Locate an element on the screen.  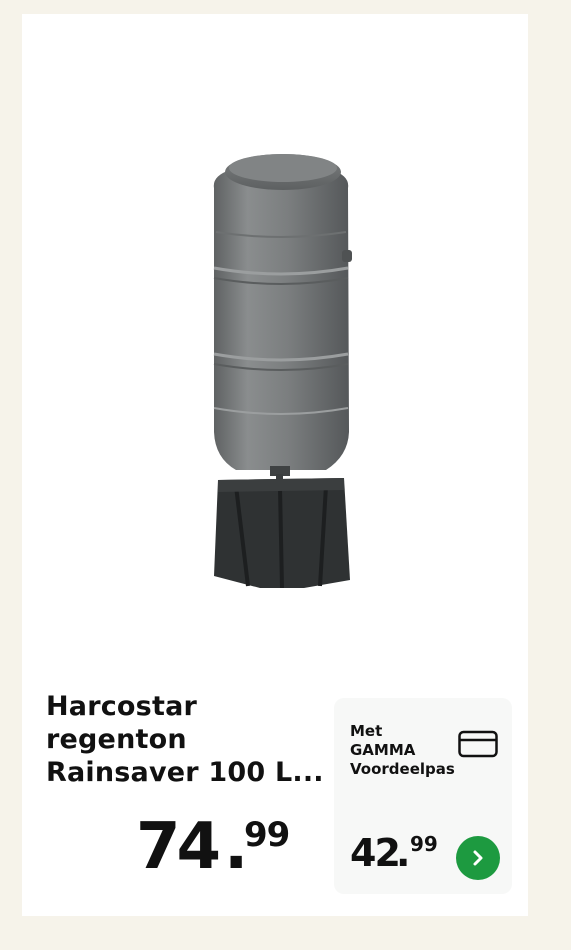
product-title-line-1: Harcostar is located at coordinates (121, 706).